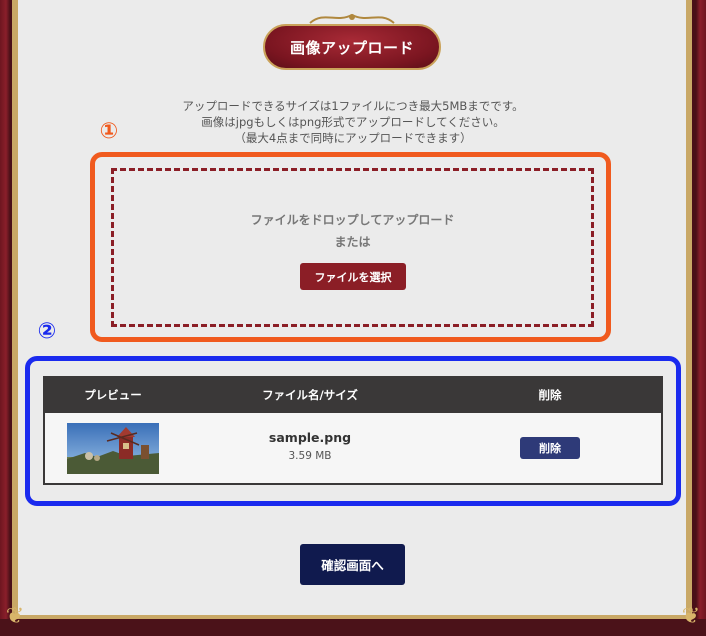 Image resolution: width=706 pixels, height=636 pixels. I want to click on table-header: プレビュー ファイル名/サイズ 削除, so click(353, 395).